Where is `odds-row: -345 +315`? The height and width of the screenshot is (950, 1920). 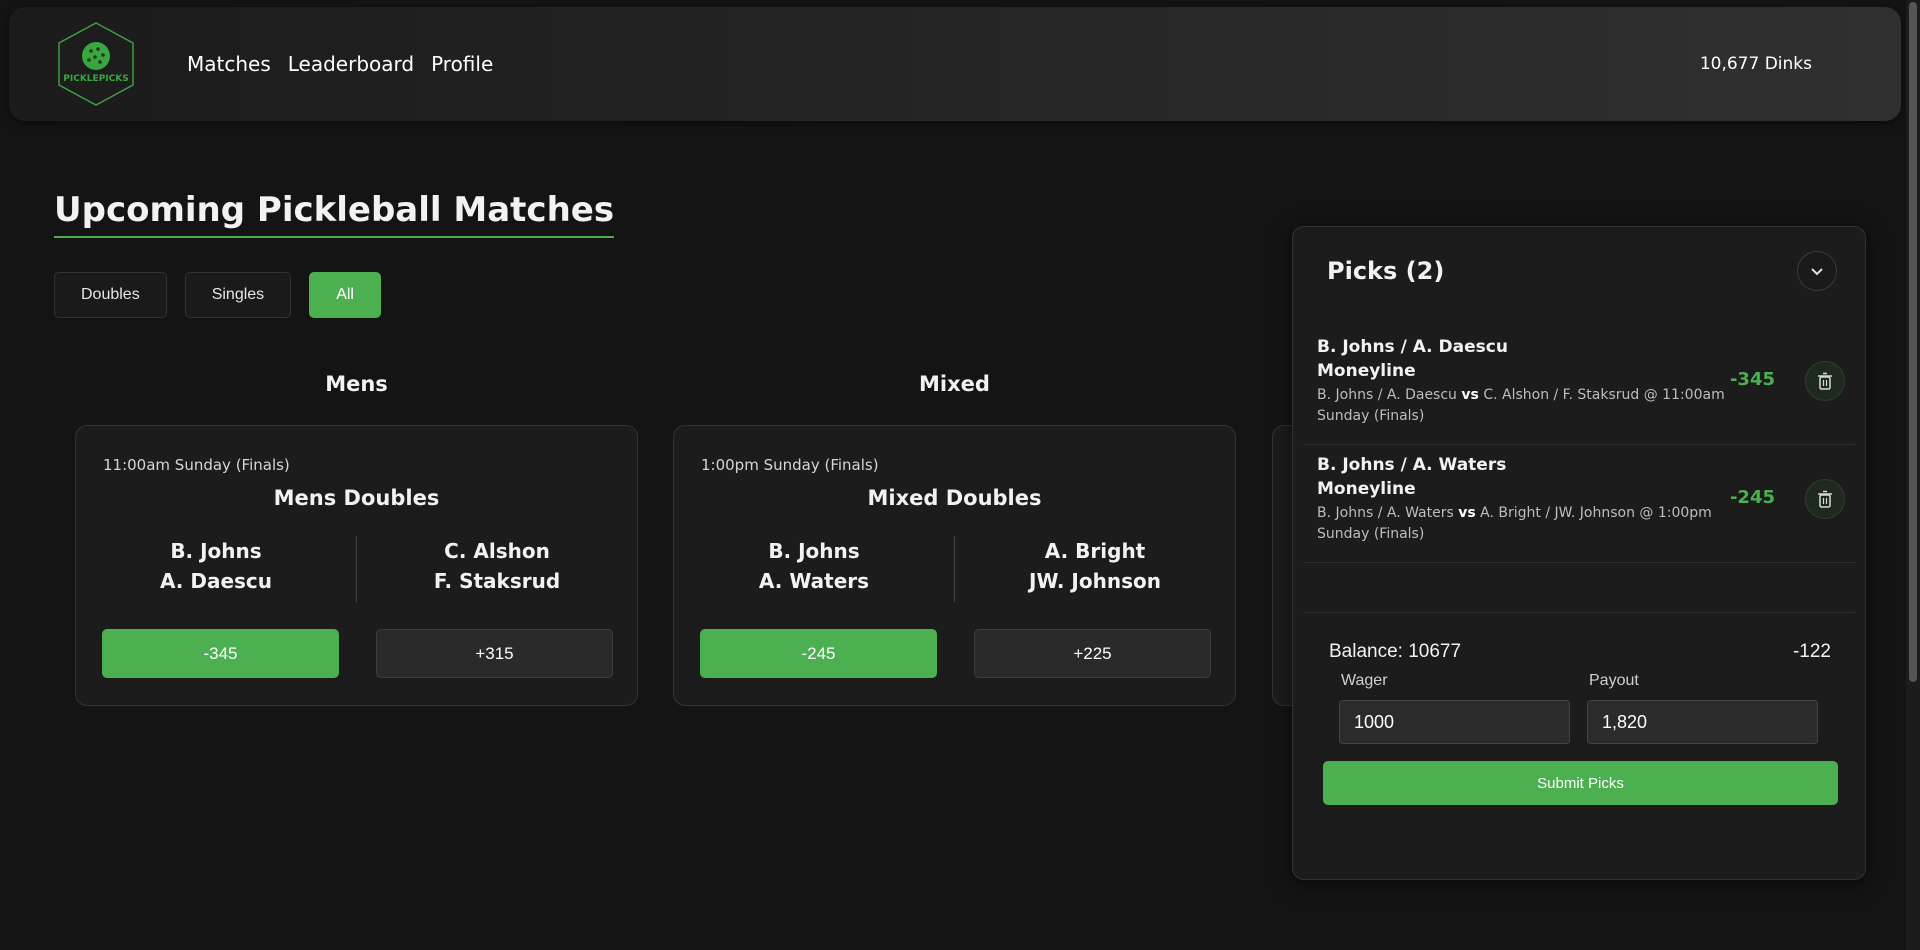
odds-row: -345 +315 is located at coordinates (357, 653).